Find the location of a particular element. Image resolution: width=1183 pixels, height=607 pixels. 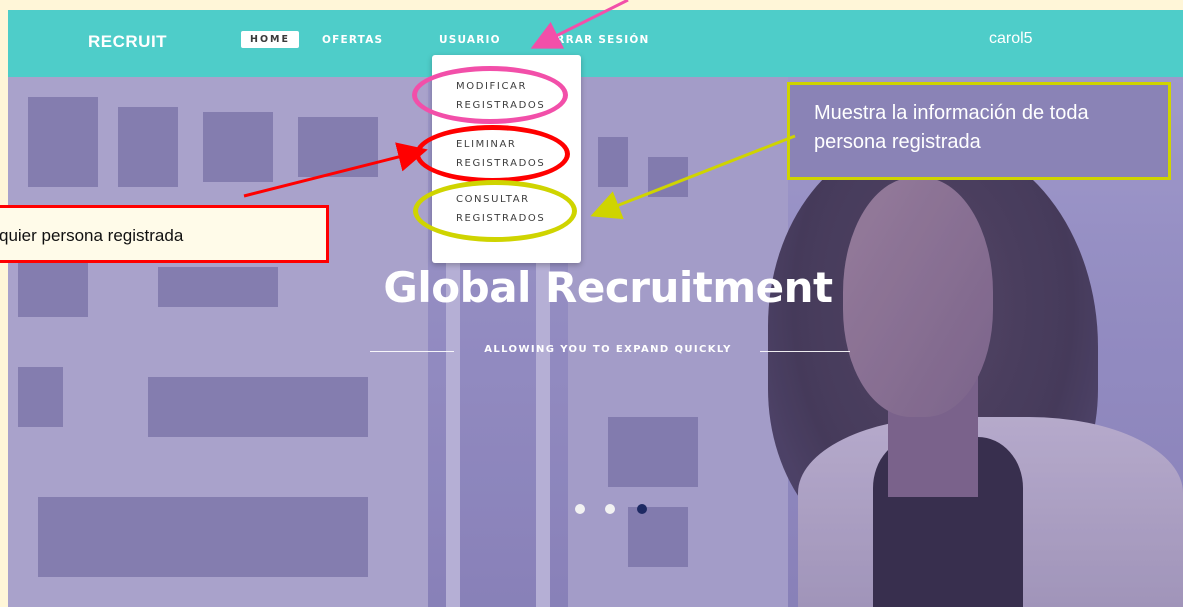

brand-logo: RECRUIT is located at coordinates (127, 42).